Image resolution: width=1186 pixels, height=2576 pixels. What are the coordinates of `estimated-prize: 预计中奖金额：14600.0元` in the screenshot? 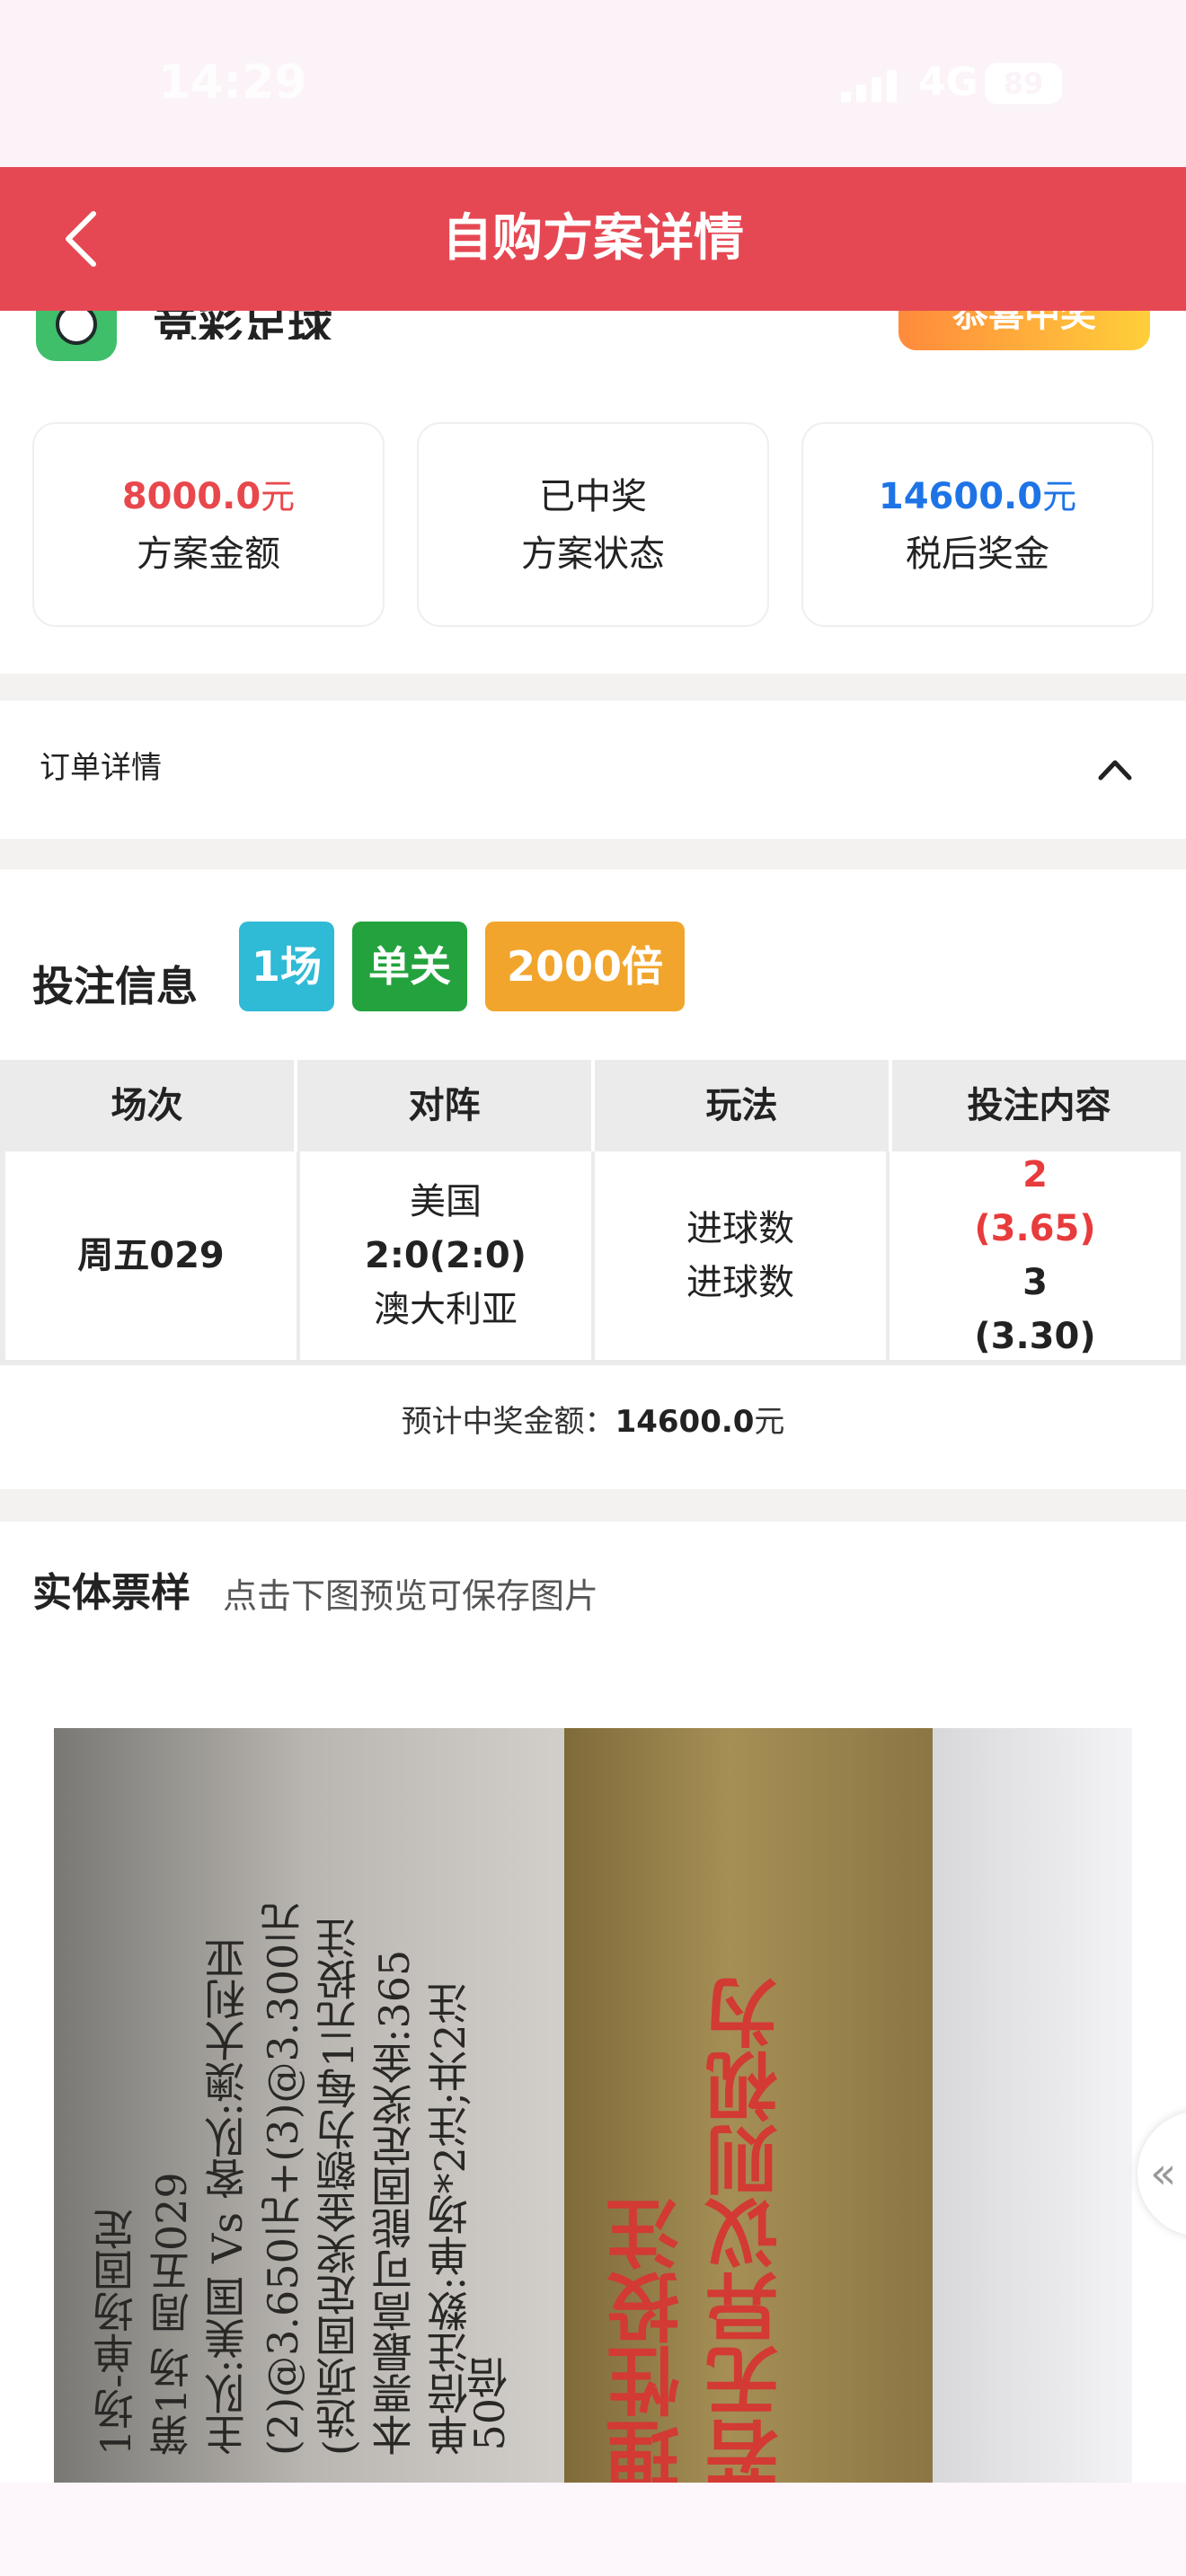 It's located at (593, 1421).